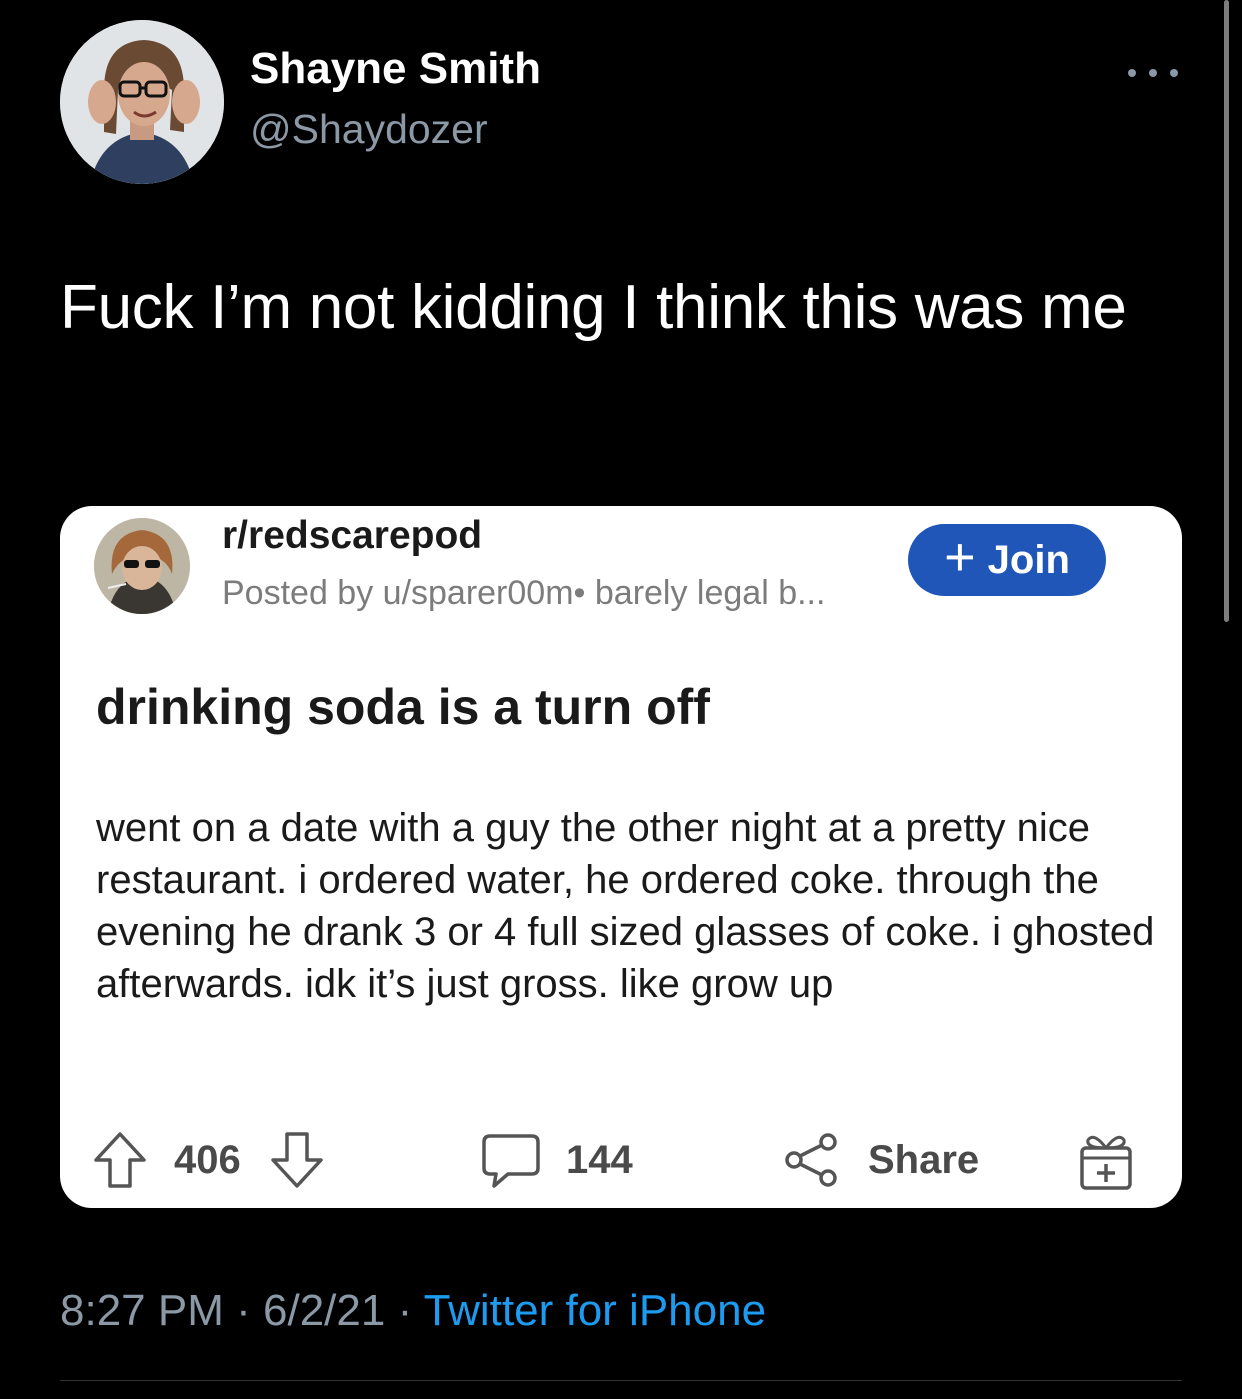 The image size is (1242, 1399). What do you see at coordinates (924, 1159) in the screenshot?
I see `share-label: Share` at bounding box center [924, 1159].